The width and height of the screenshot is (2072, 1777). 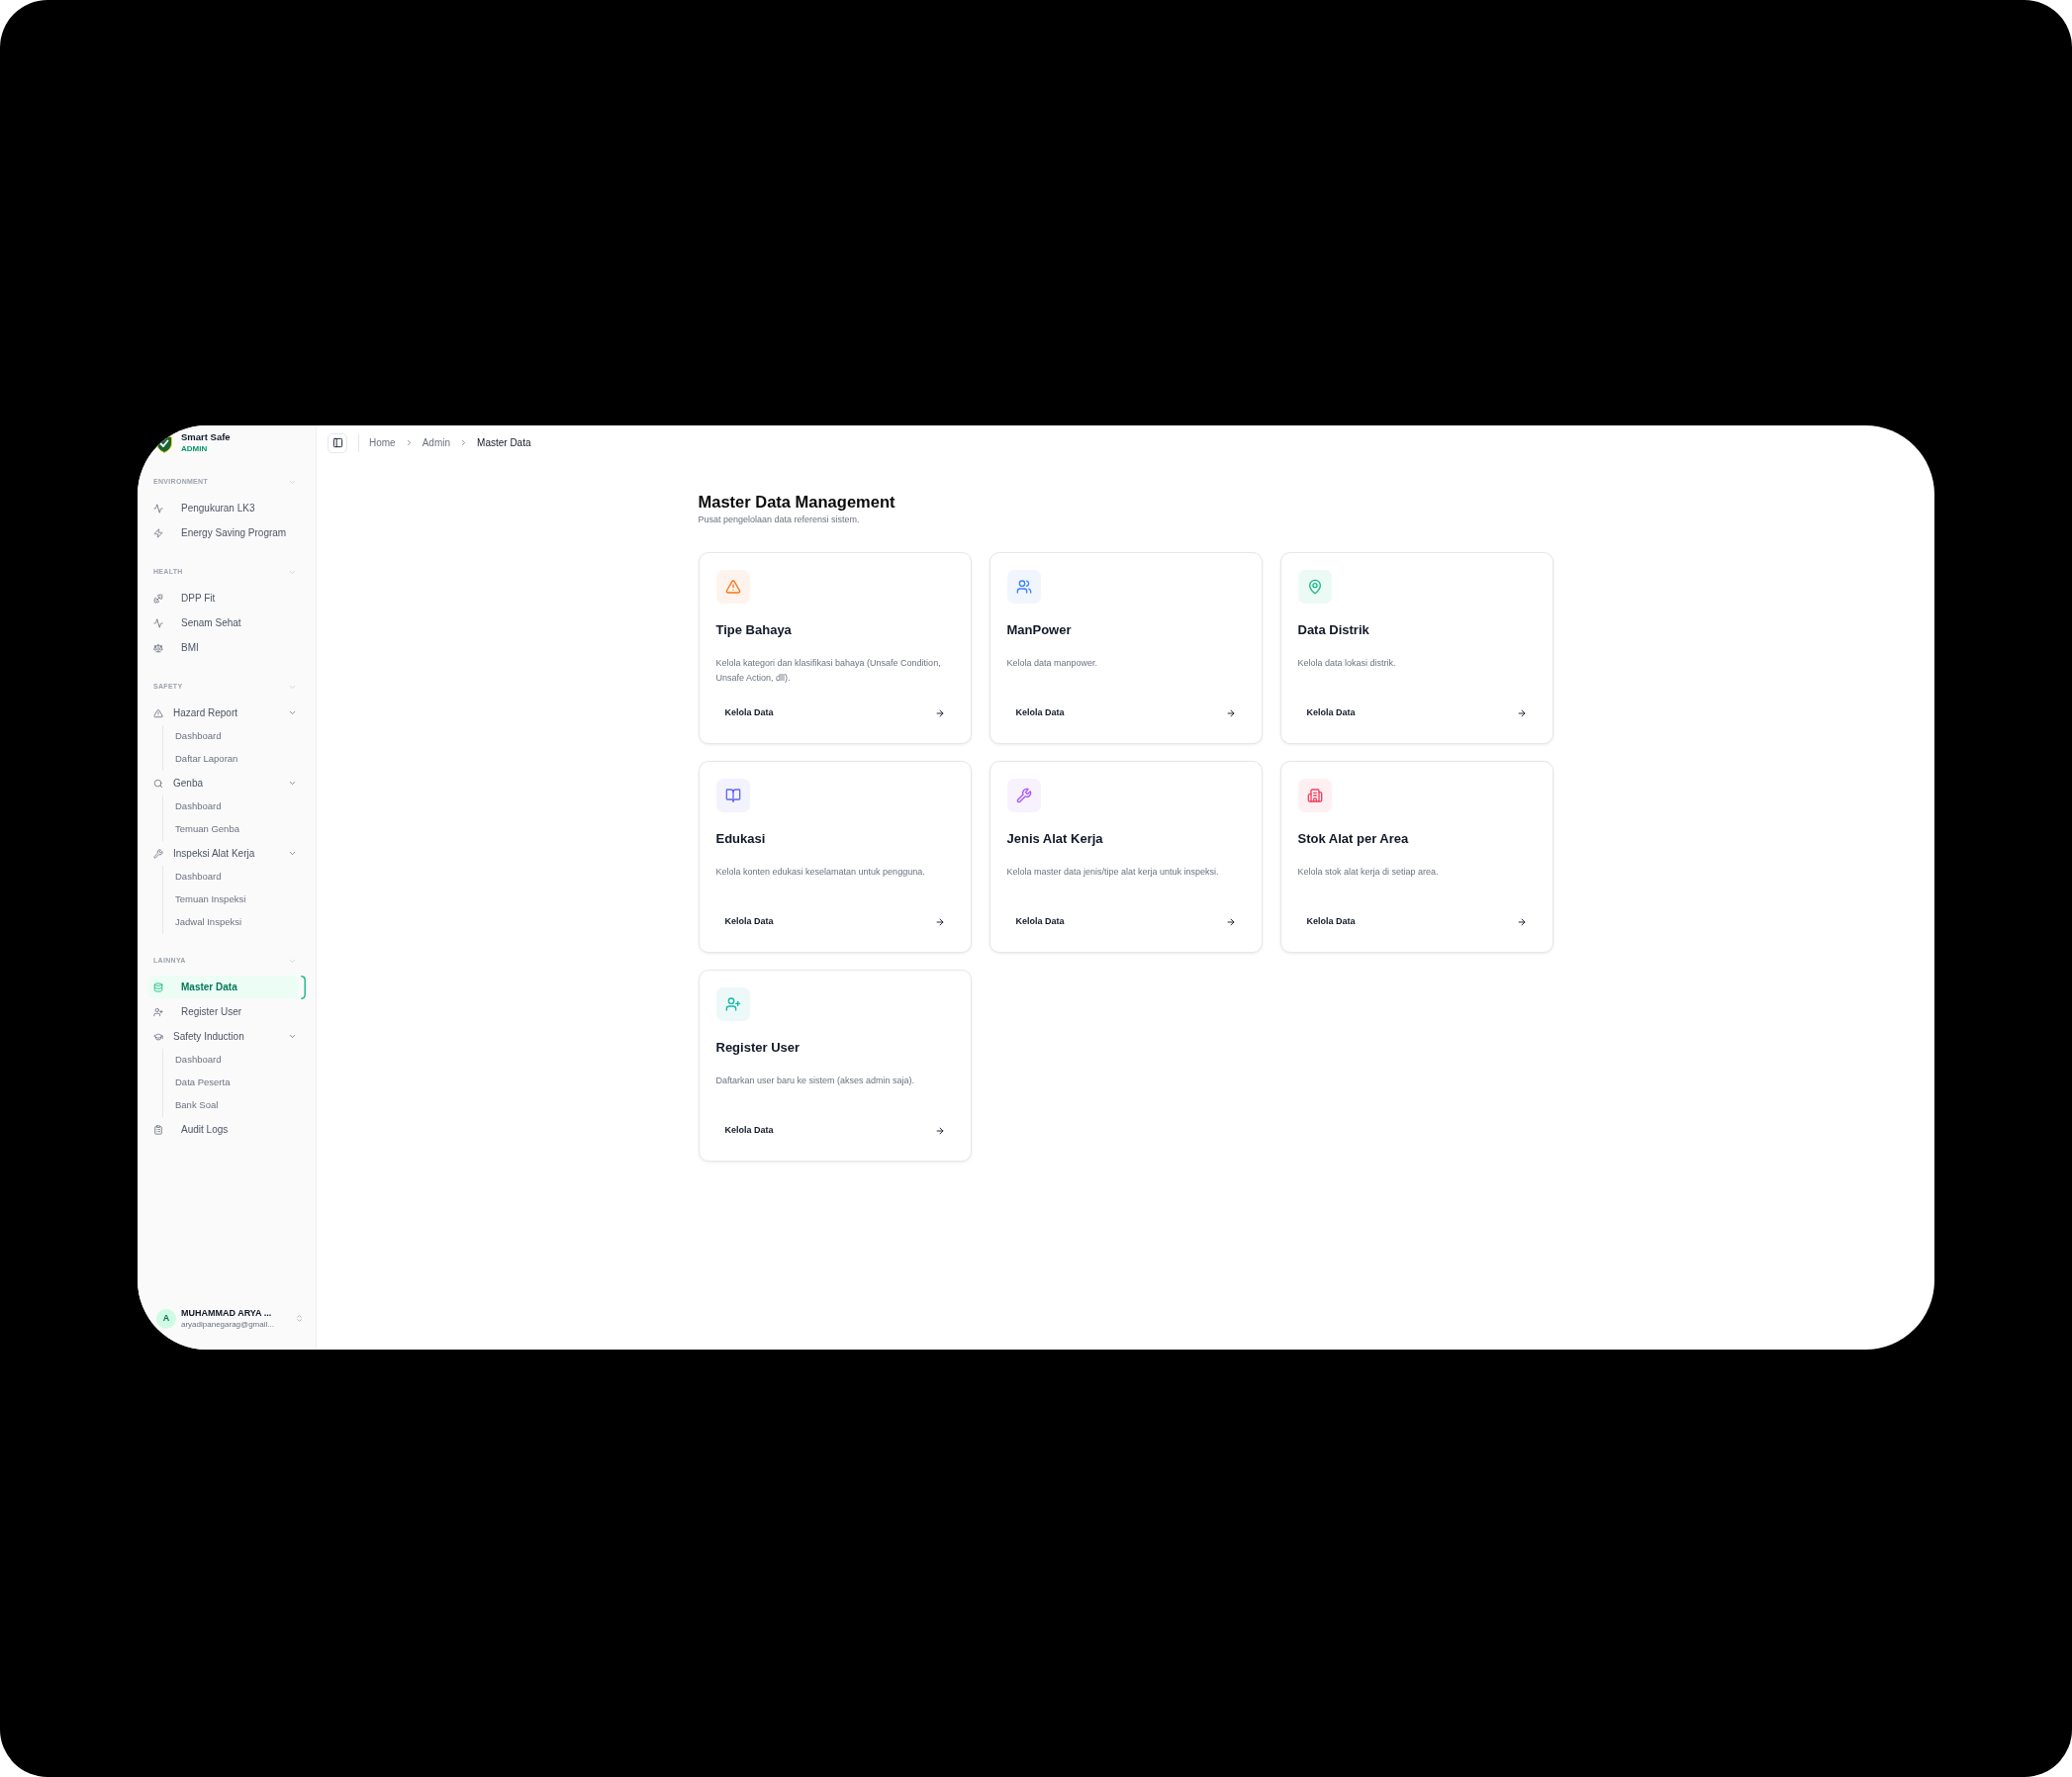 I want to click on shield-logo-icon, so click(x=164, y=443).